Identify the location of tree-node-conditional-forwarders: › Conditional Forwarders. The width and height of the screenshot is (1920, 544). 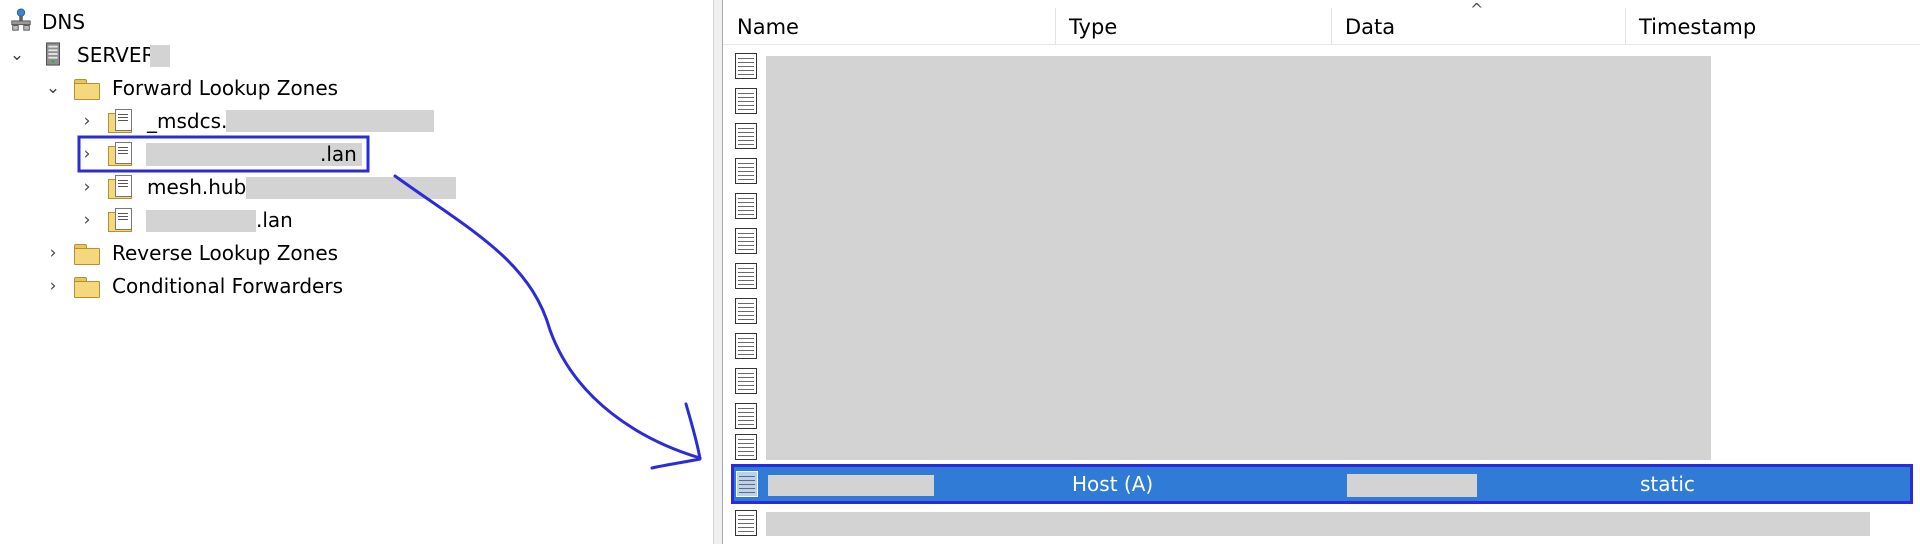
(180, 286).